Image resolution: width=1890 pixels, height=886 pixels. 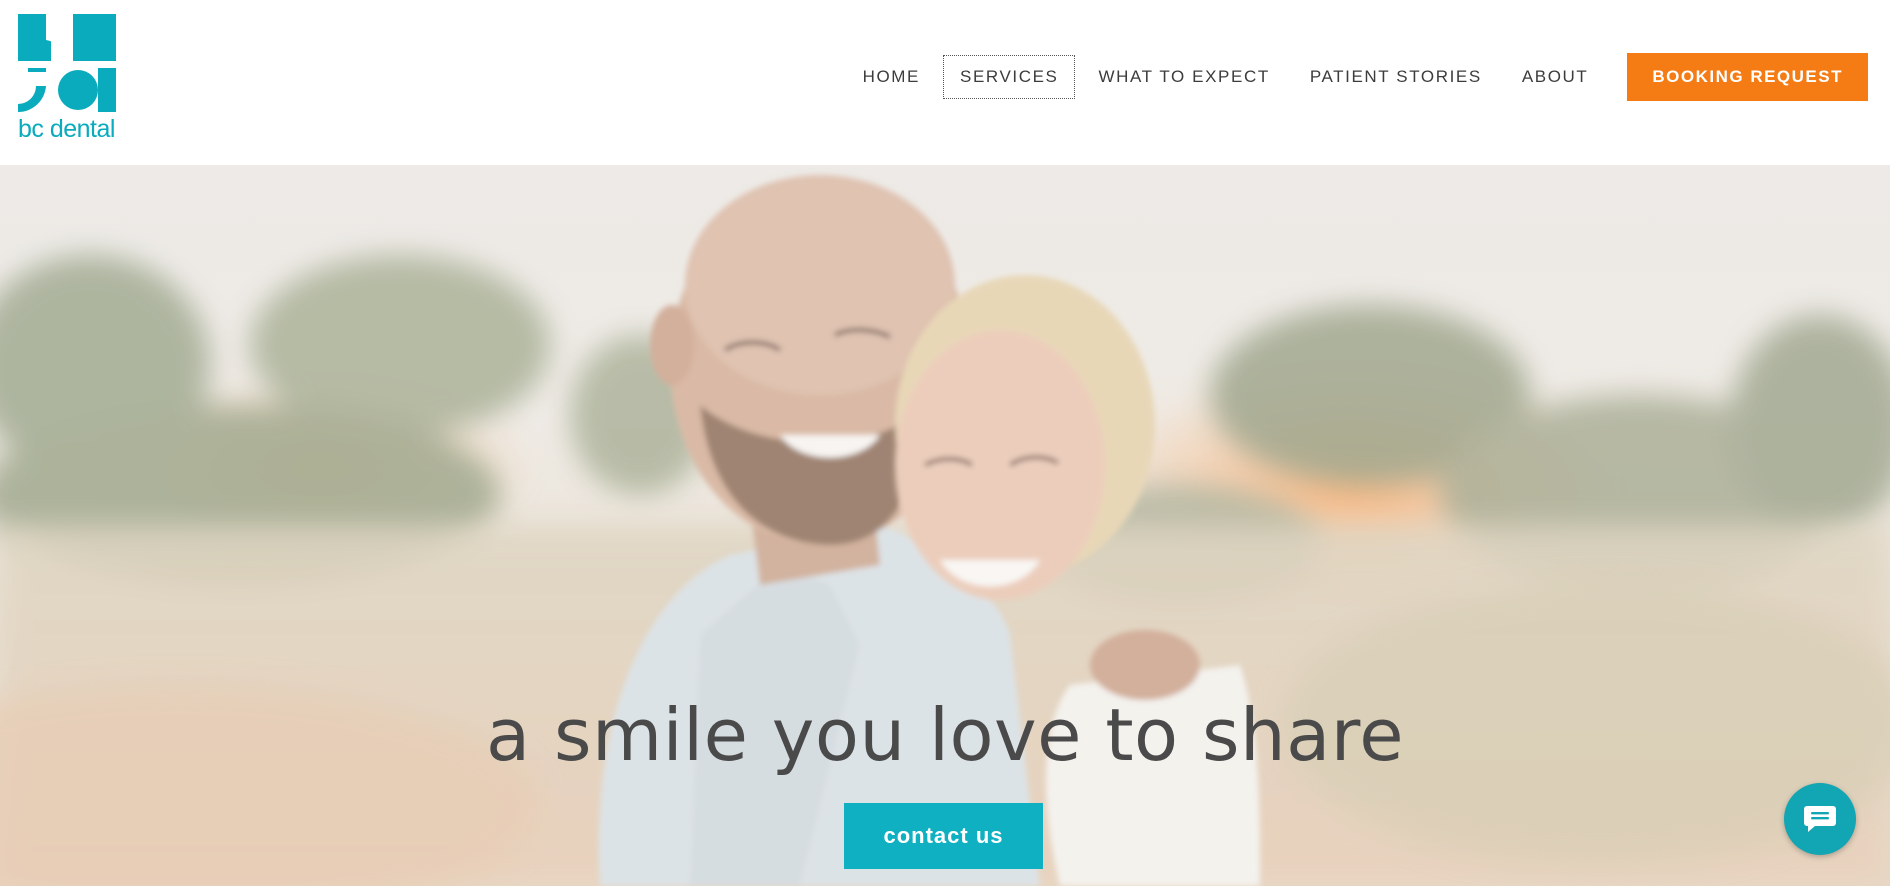 What do you see at coordinates (891, 77) in the screenshot?
I see `nav-home: HOME` at bounding box center [891, 77].